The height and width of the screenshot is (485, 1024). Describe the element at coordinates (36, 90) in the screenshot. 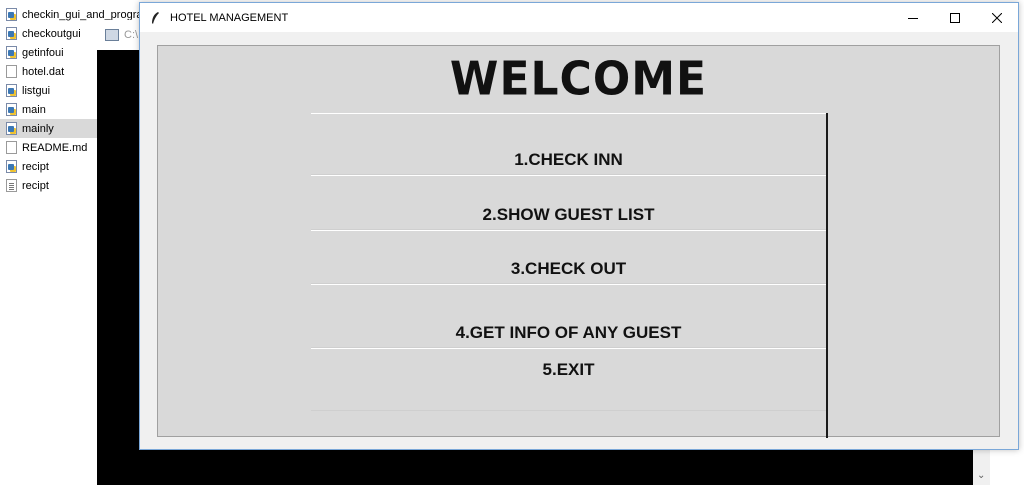

I see `file-name: listgui` at that location.